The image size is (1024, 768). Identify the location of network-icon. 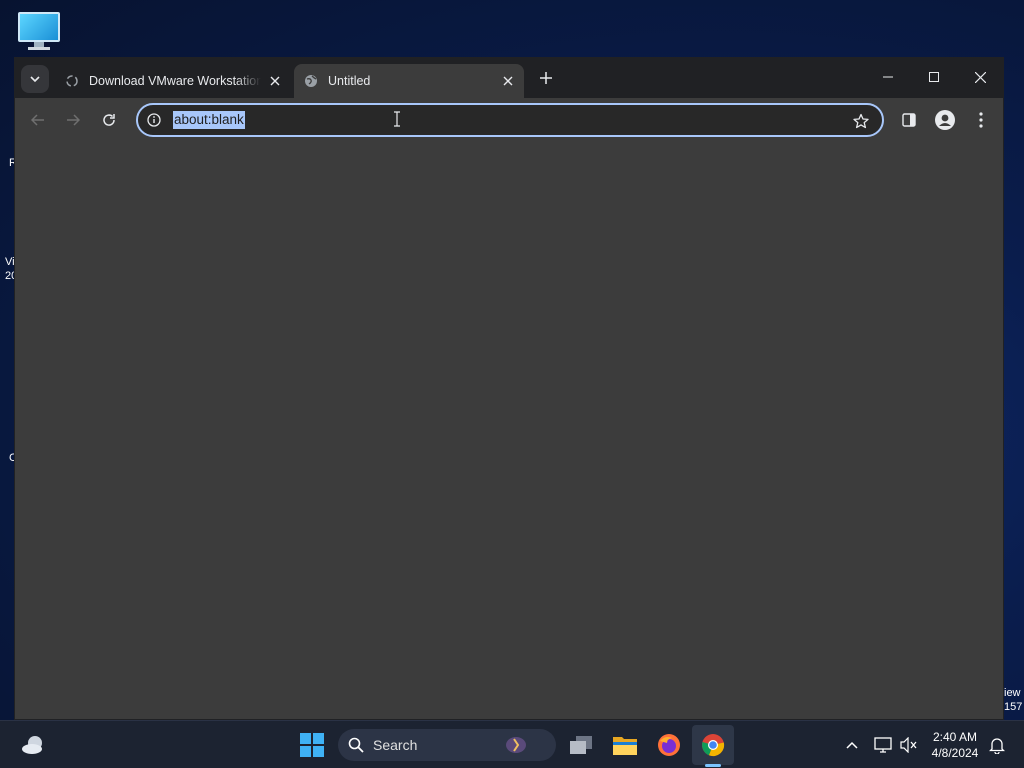
(883, 745).